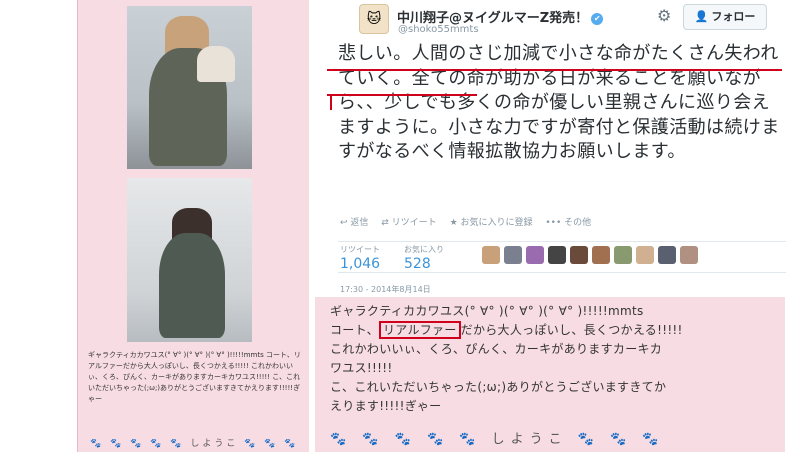  What do you see at coordinates (192, 285) in the screenshot?
I see `photo-figure-coat` at bounding box center [192, 285].